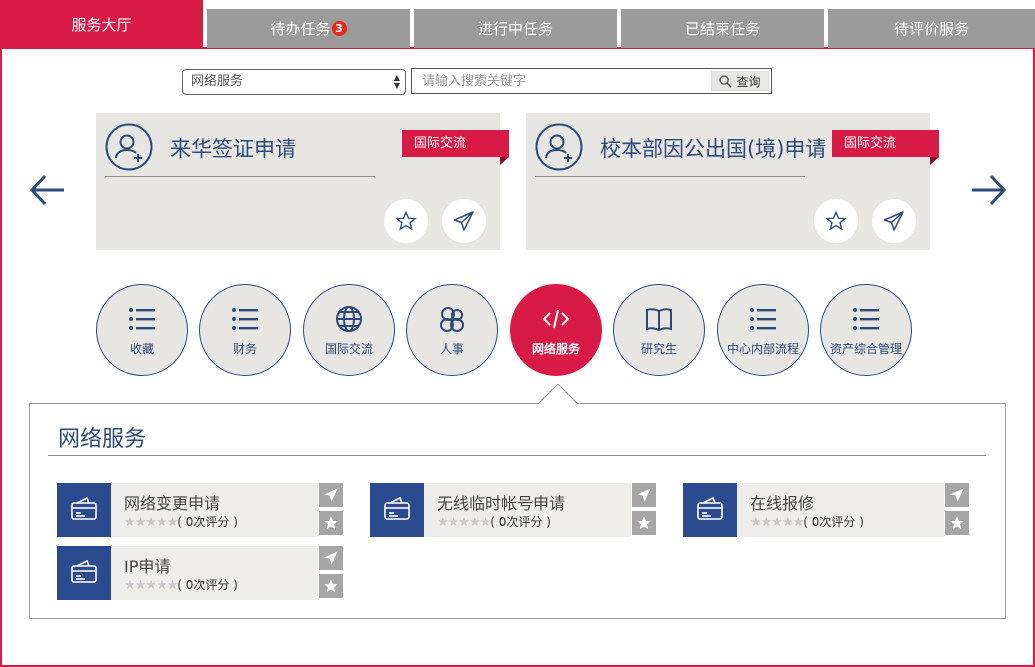  What do you see at coordinates (762, 348) in the screenshot?
I see `category-label: 中心内部流程` at bounding box center [762, 348].